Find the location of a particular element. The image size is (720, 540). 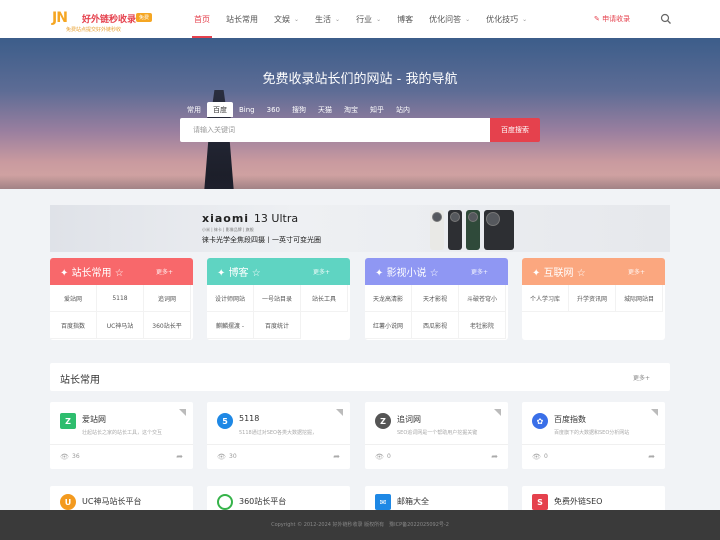

nav-item-industry: 行业 ⌄ is located at coordinates (368, 19).